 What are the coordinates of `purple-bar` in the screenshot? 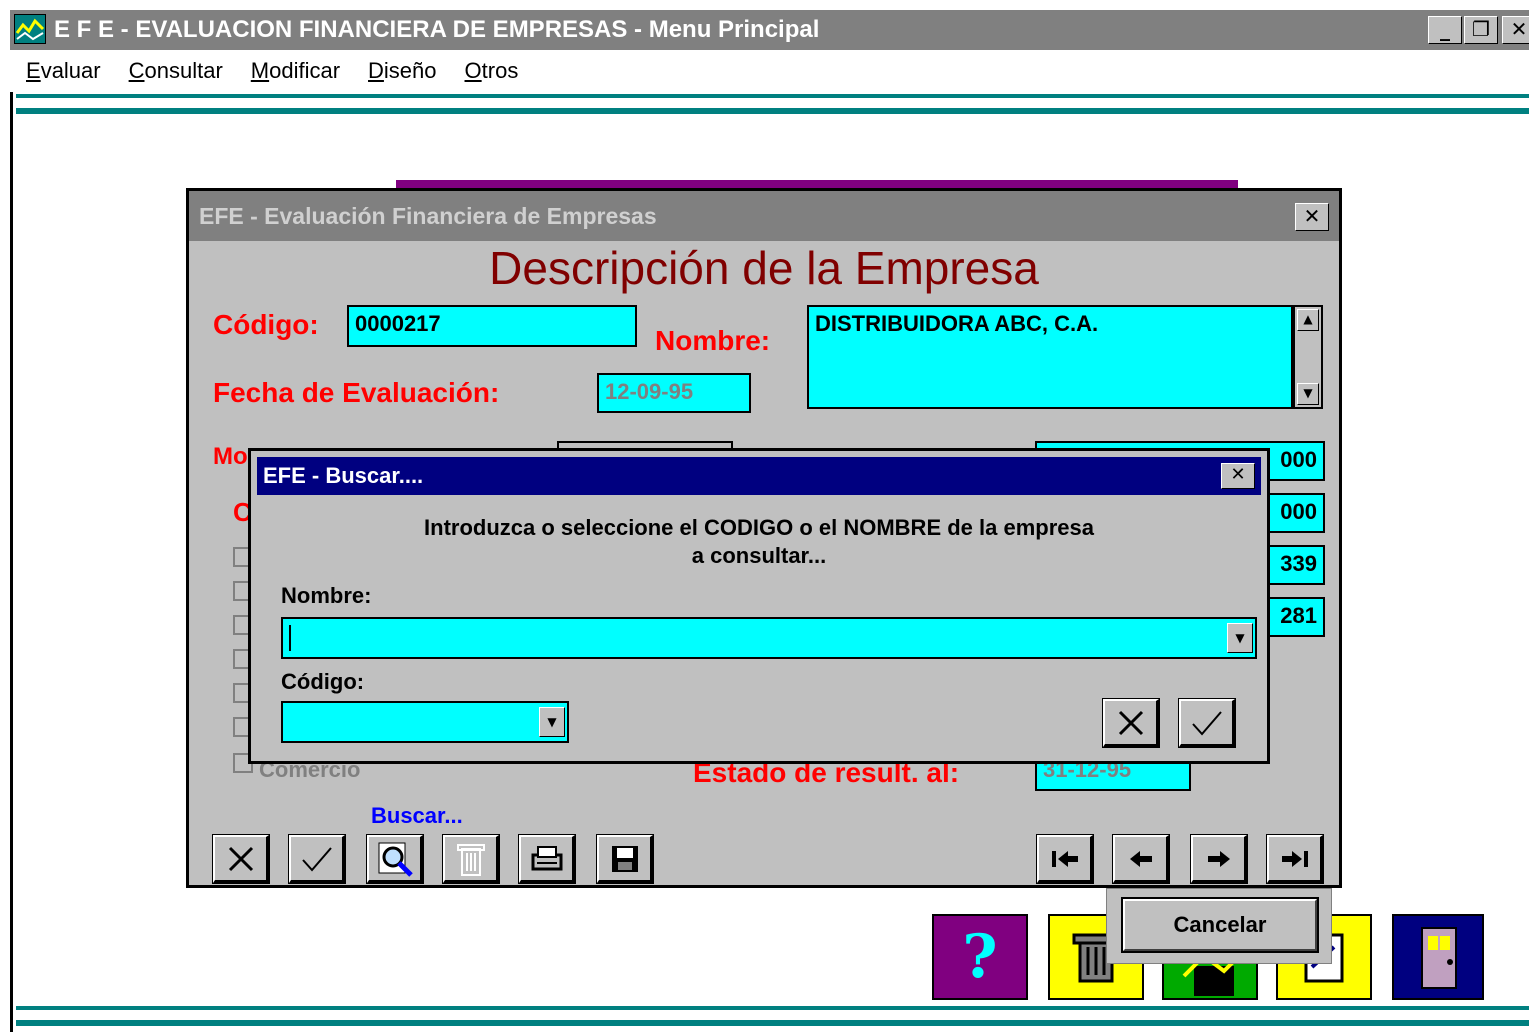 It's located at (817, 184).